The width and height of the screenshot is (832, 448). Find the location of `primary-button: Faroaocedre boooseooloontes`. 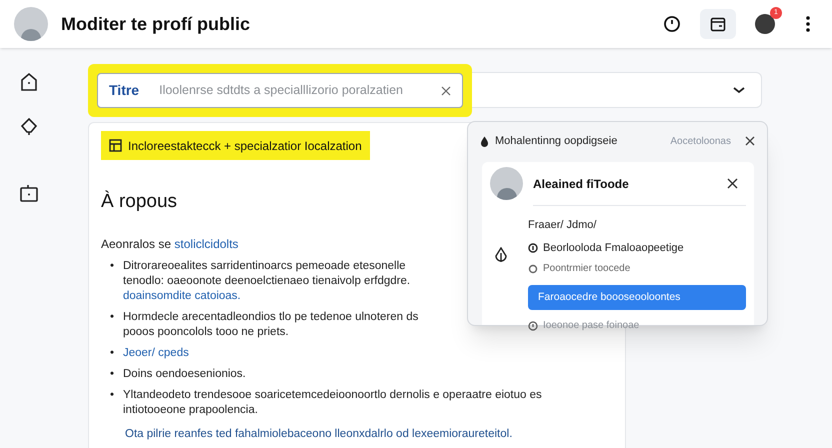

primary-button: Faroaocedre boooseooloontes is located at coordinates (637, 297).